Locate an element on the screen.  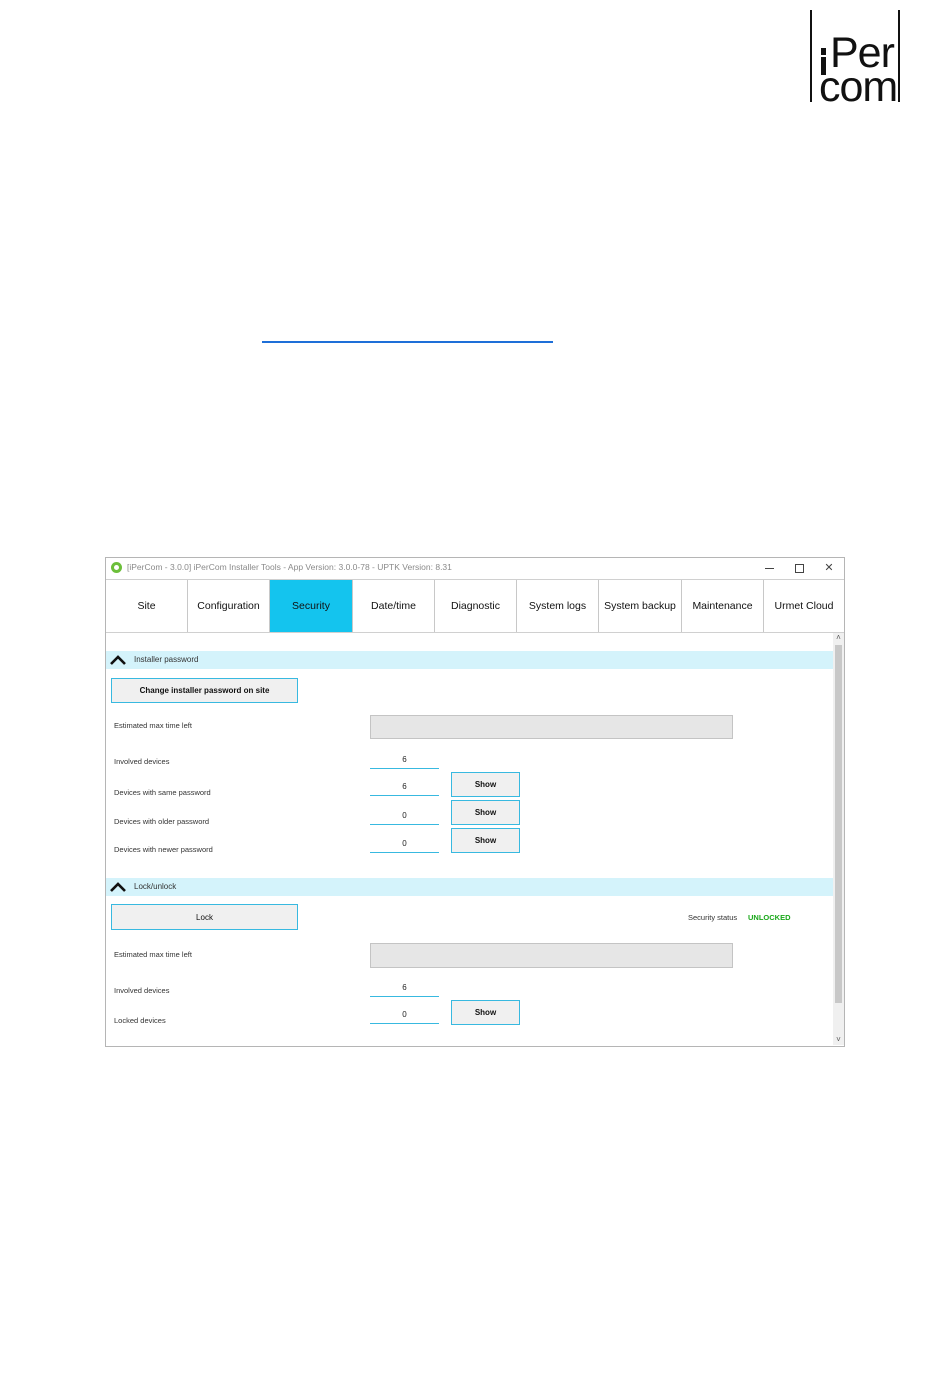
show-older-password-button: Show is located at coordinates (485, 812).